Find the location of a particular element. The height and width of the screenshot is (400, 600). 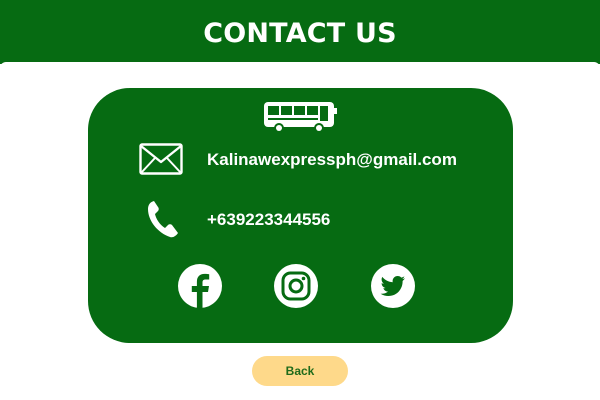

phone-icon is located at coordinates (163, 219).